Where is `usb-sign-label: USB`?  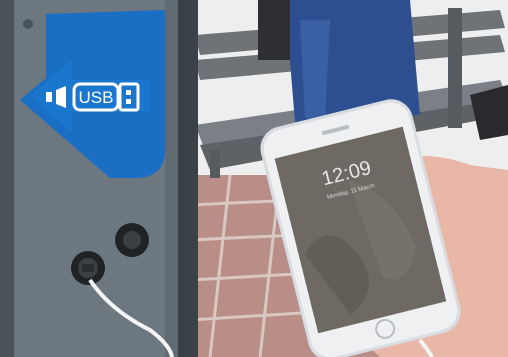
usb-sign-label: USB is located at coordinates (96, 97).